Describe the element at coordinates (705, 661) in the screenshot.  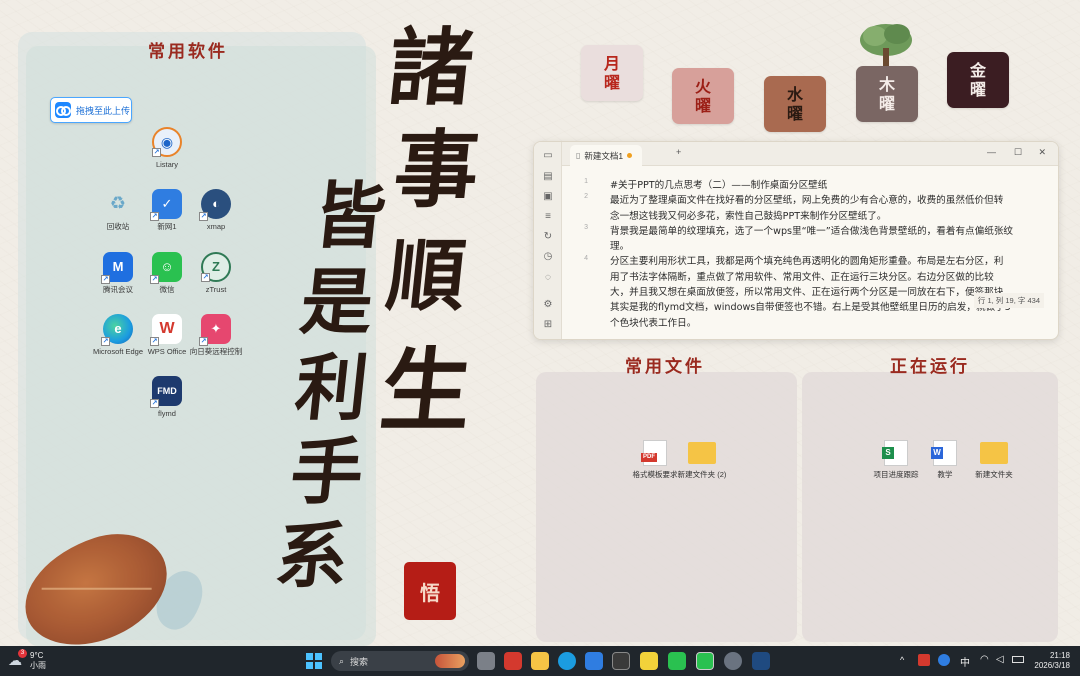
I see `wechat-taskbar-icon` at that location.